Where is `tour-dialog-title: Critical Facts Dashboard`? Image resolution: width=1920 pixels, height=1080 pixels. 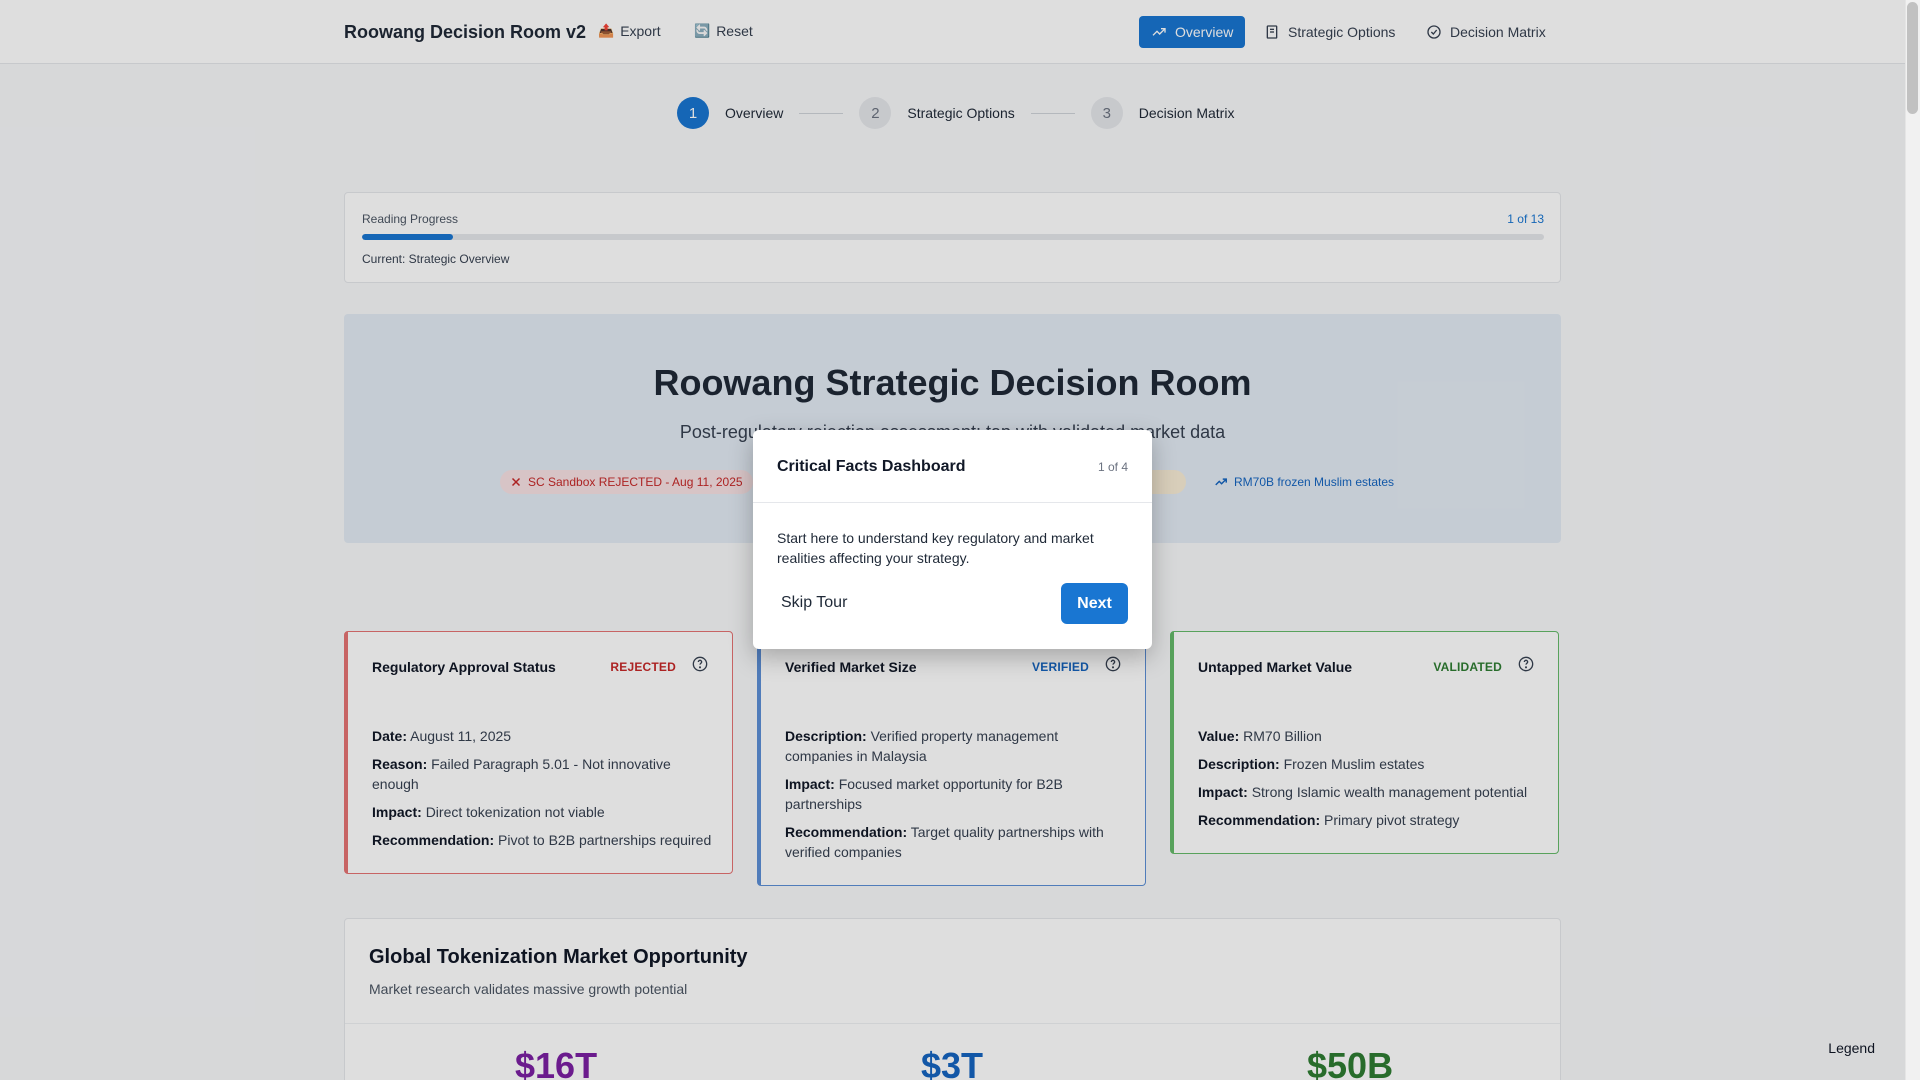 tour-dialog-title: Critical Facts Dashboard is located at coordinates (871, 466).